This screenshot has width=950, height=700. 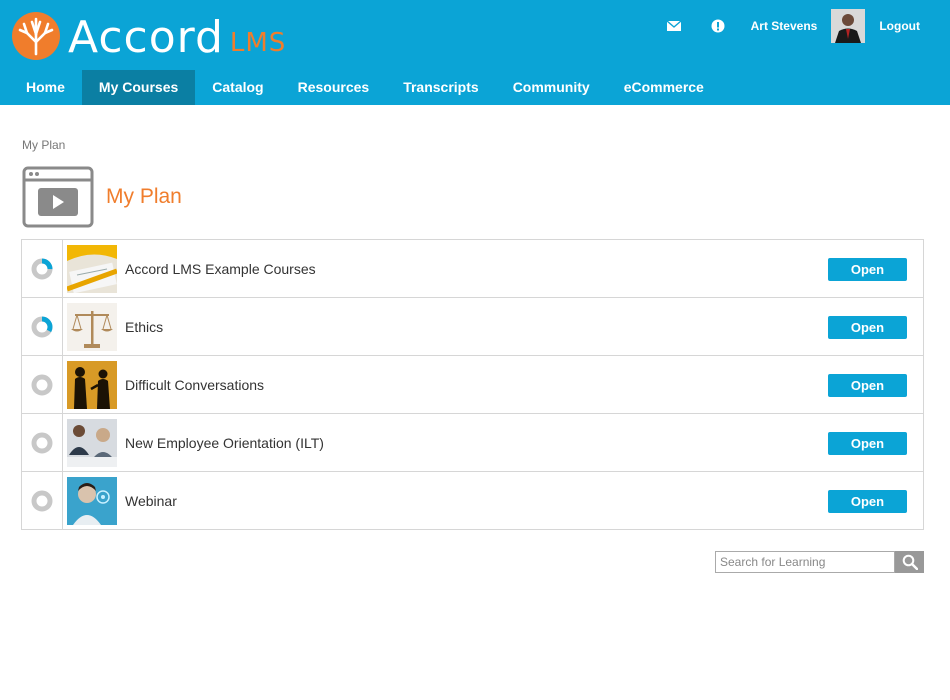 I want to click on course-name: Accord LMS Example Courses, so click(x=220, y=269).